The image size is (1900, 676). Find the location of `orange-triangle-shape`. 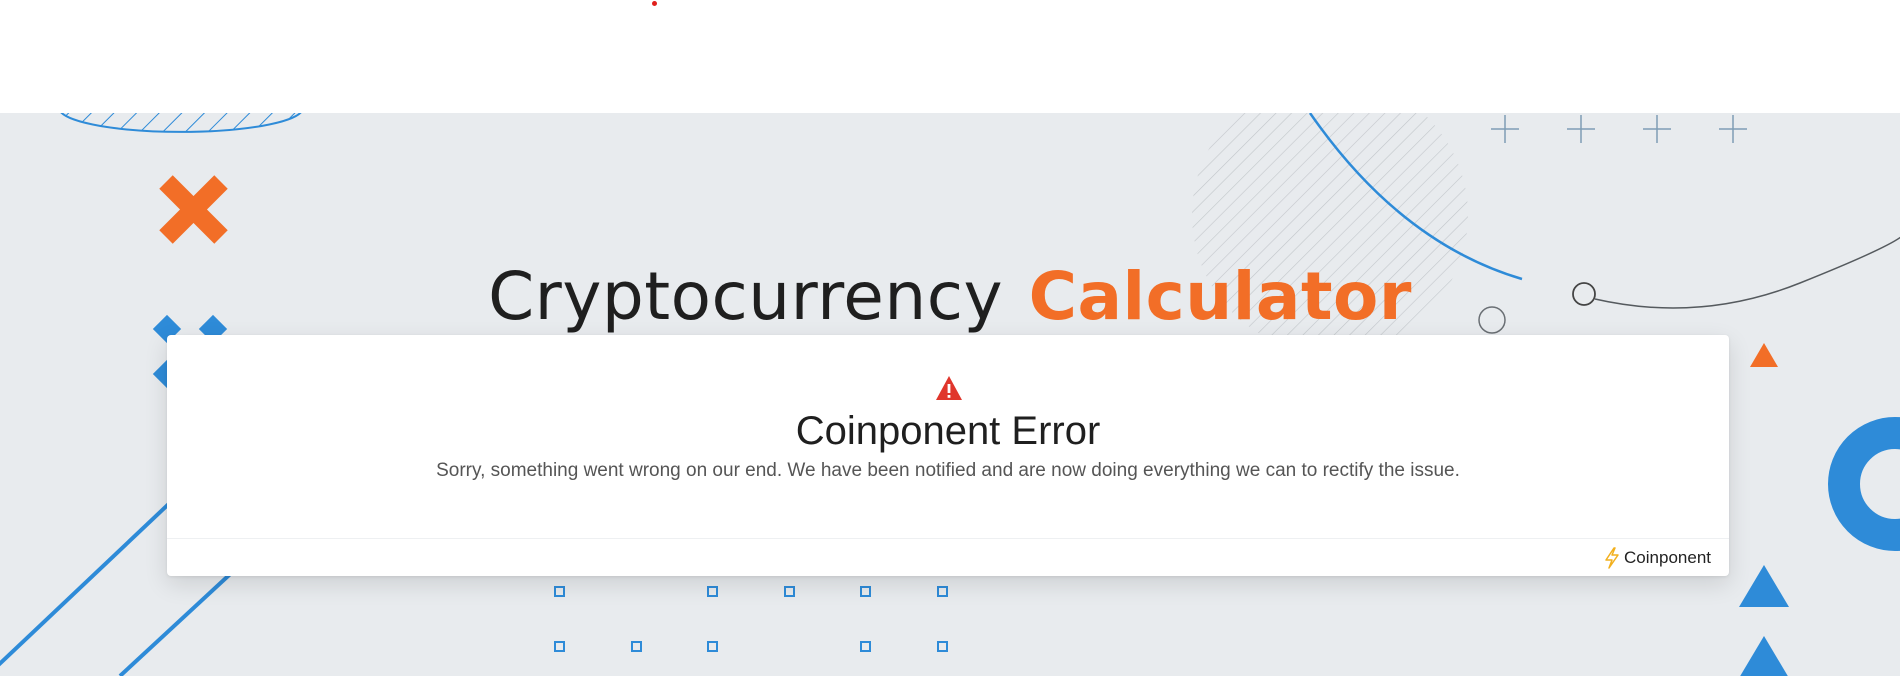

orange-triangle-shape is located at coordinates (1764, 355).